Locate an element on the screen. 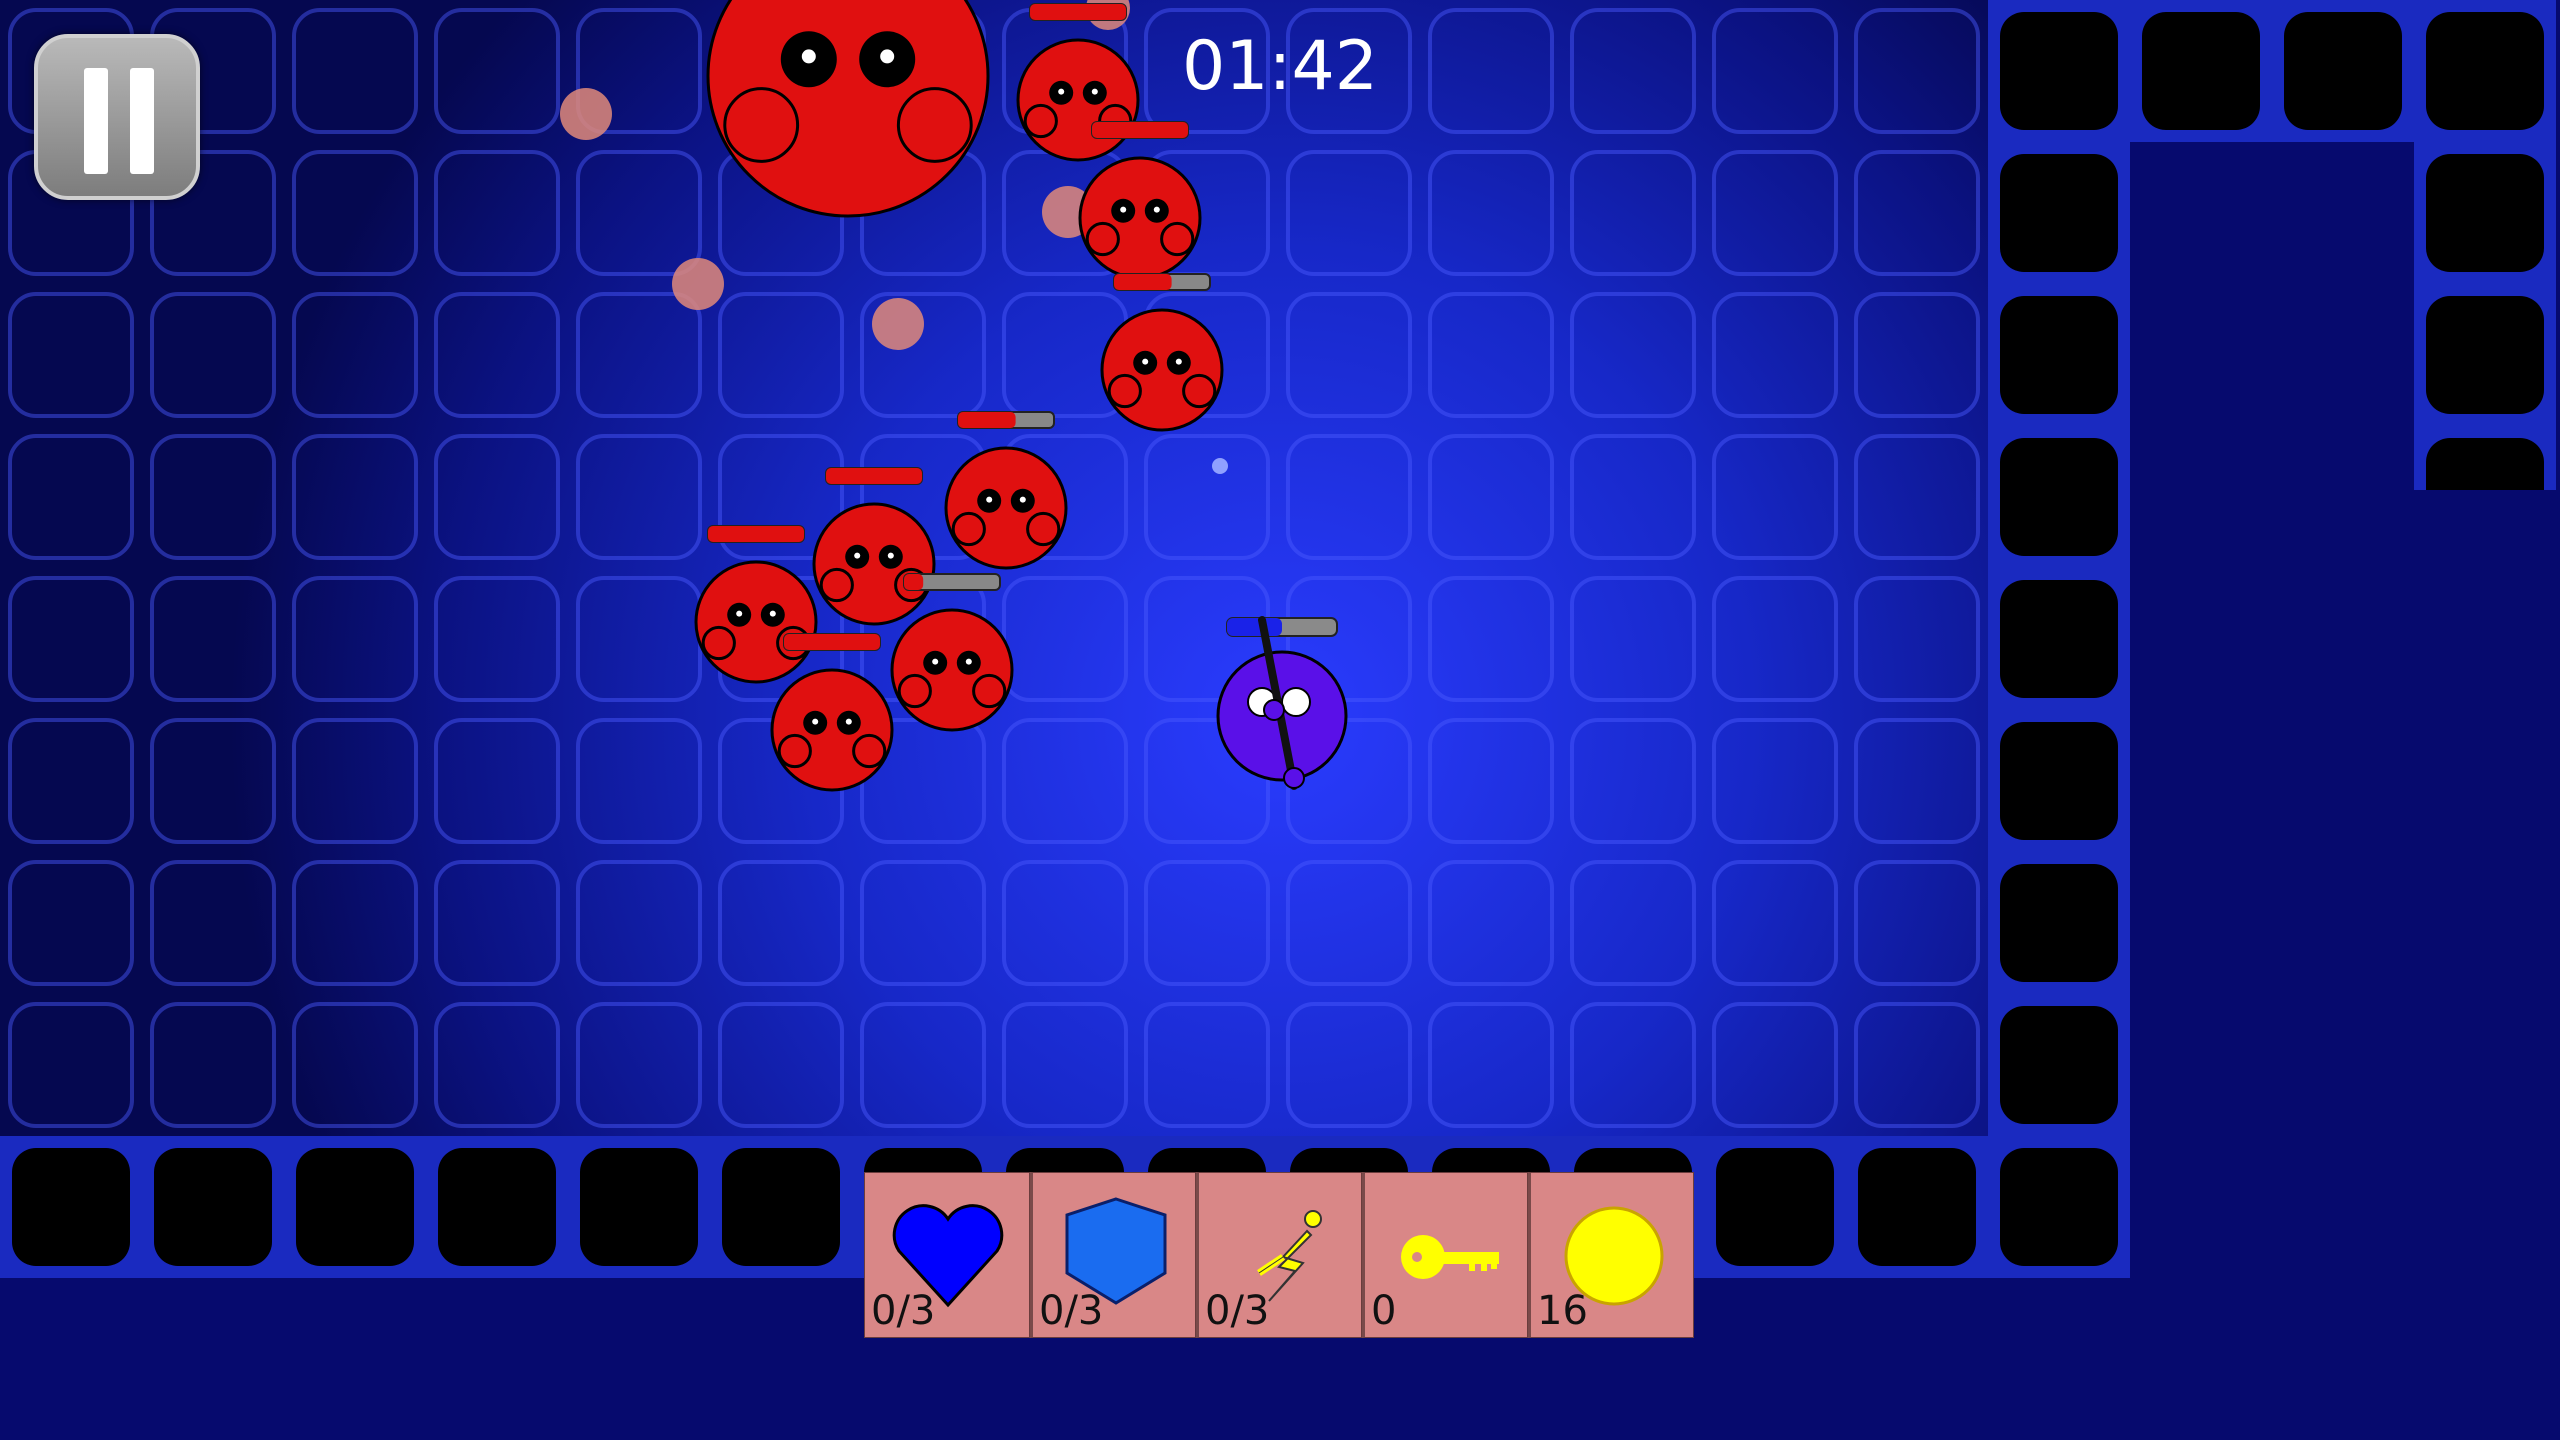 This screenshot has height=1440, width=2560. shield-count: 0/3 is located at coordinates (1071, 1311).